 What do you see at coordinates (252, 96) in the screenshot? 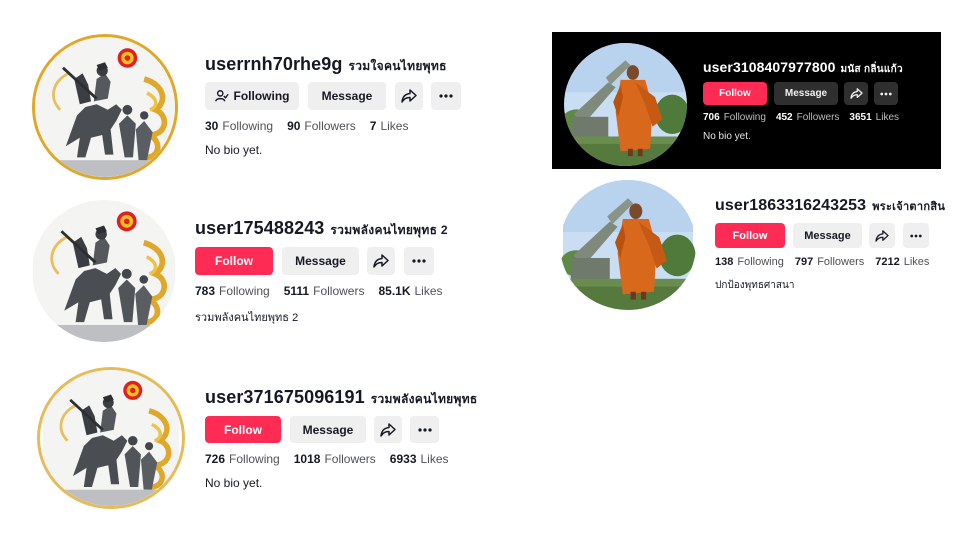
I see `following-button: Following` at bounding box center [252, 96].